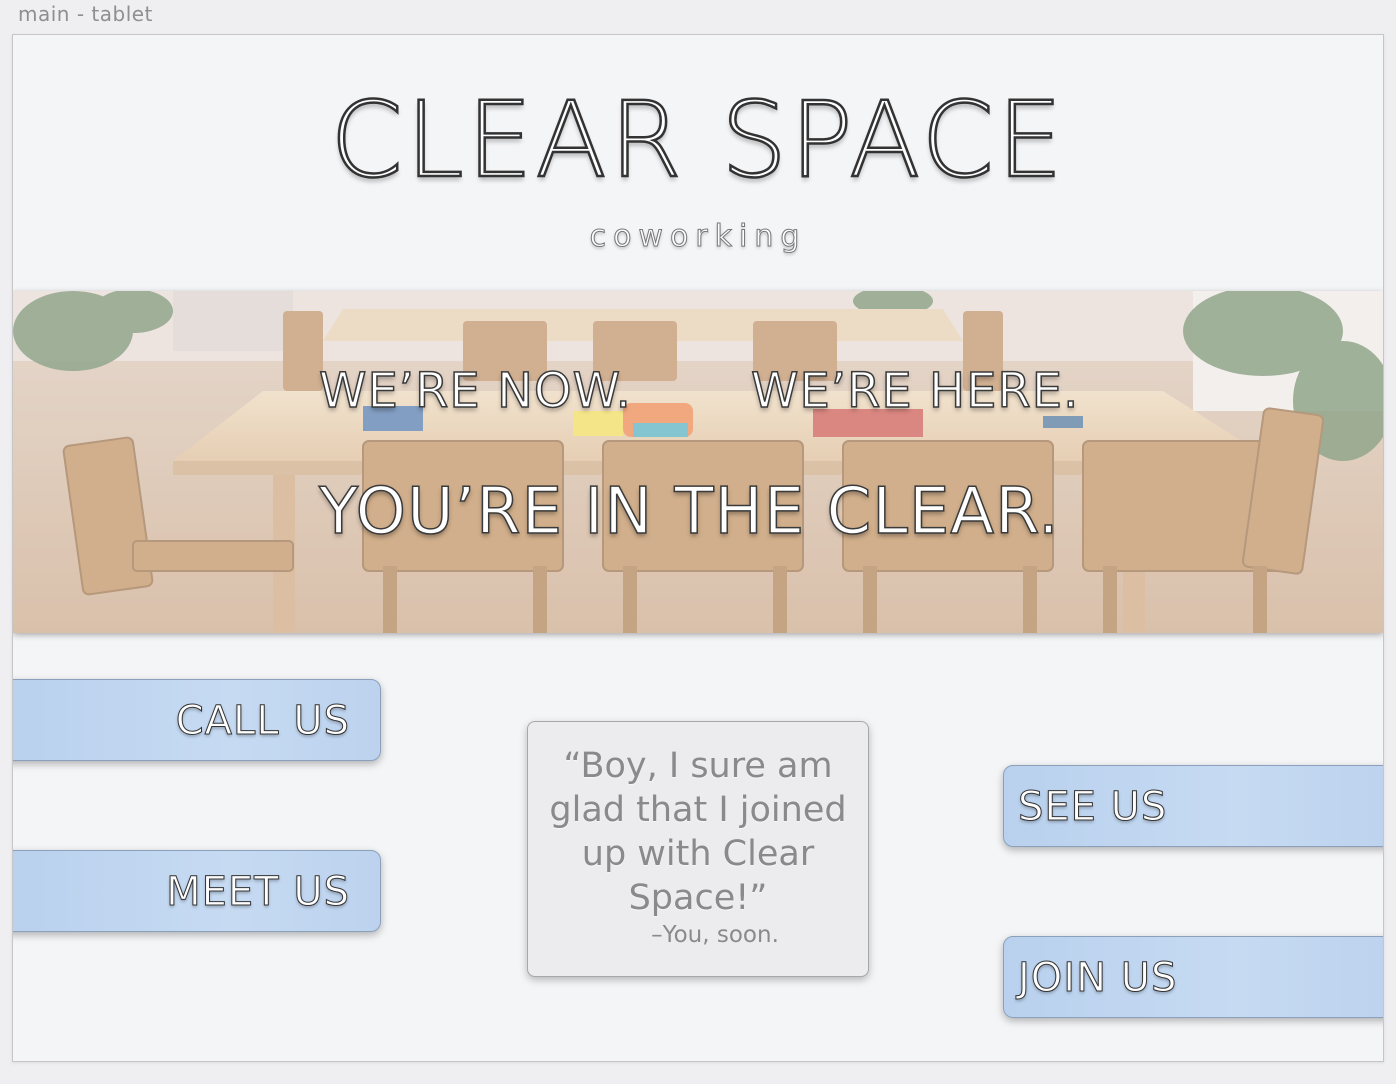 This screenshot has height=1084, width=1396. I want to click on meet-us-button: MEET US, so click(197, 891).